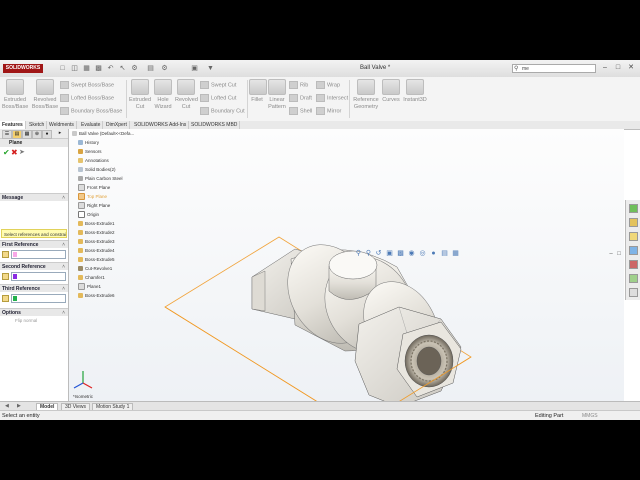 The image size is (640, 480). Describe the element at coordinates (633, 222) in the screenshot. I see `design-library-icon` at that location.